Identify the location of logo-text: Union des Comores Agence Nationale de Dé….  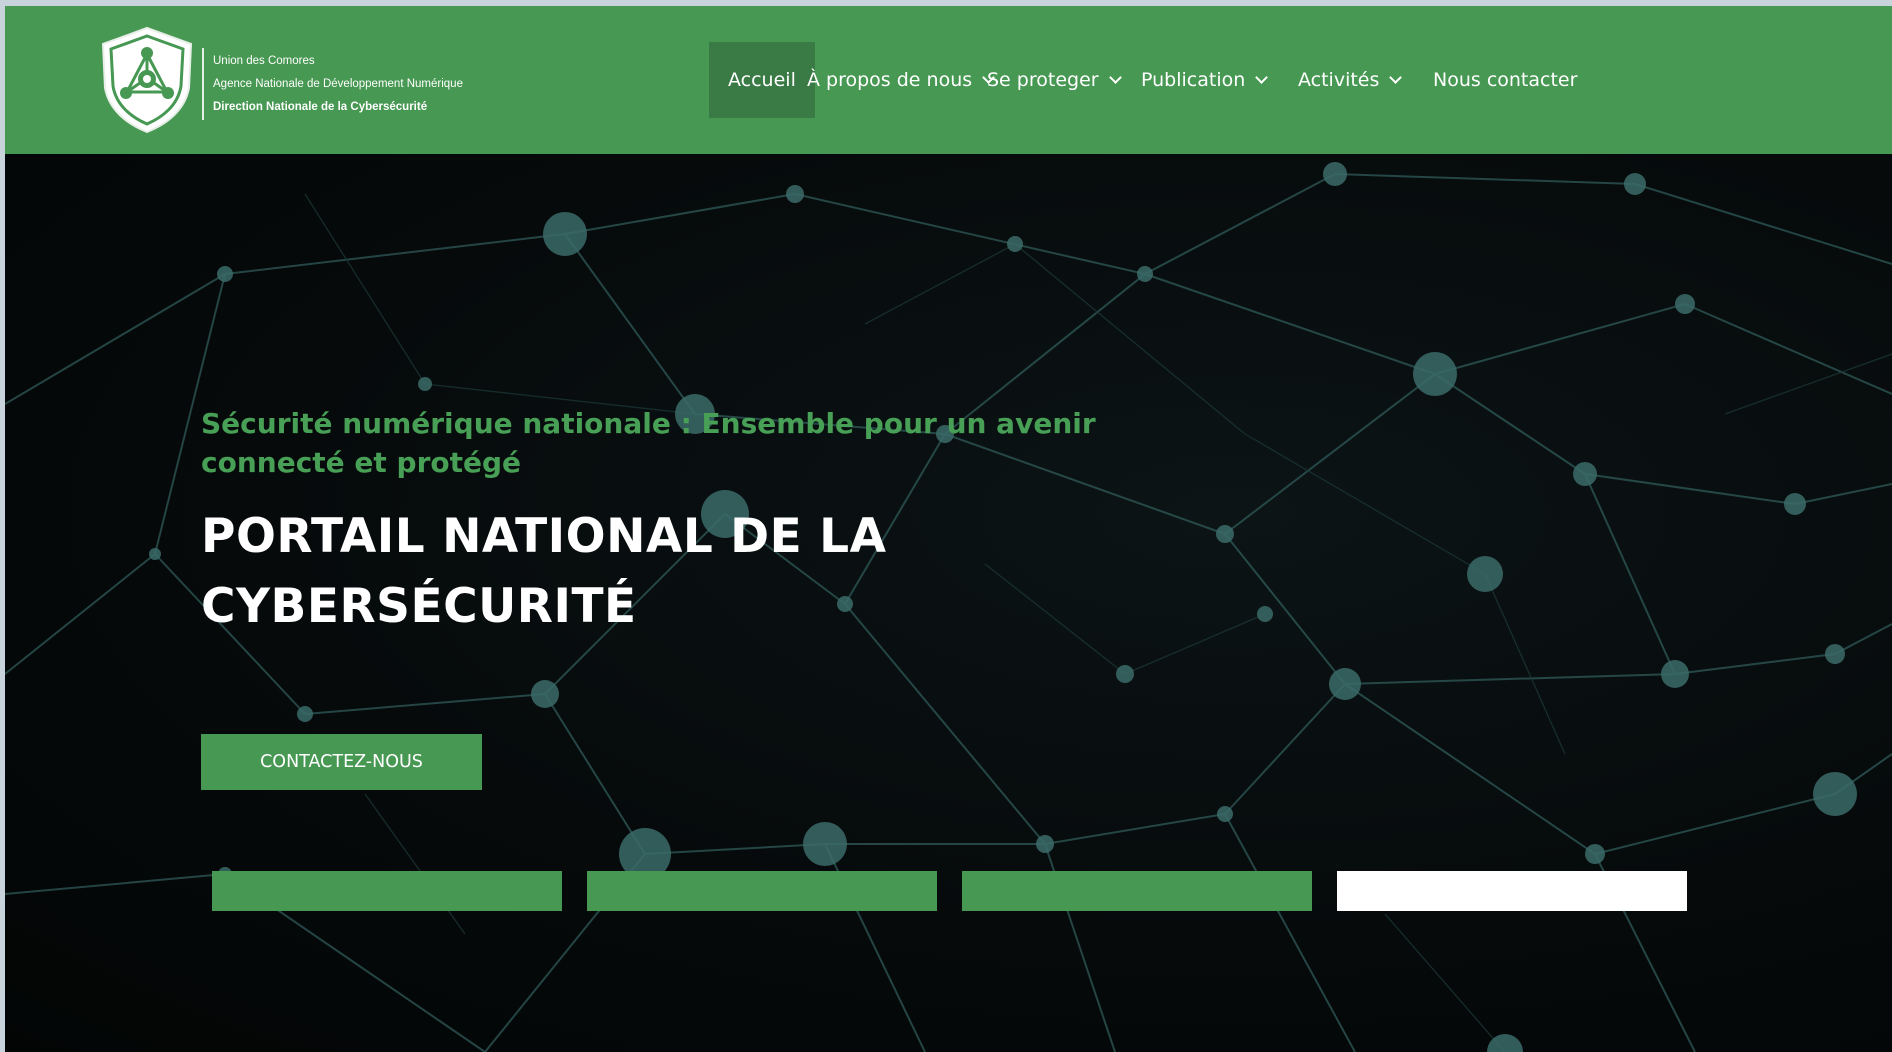
(338, 84).